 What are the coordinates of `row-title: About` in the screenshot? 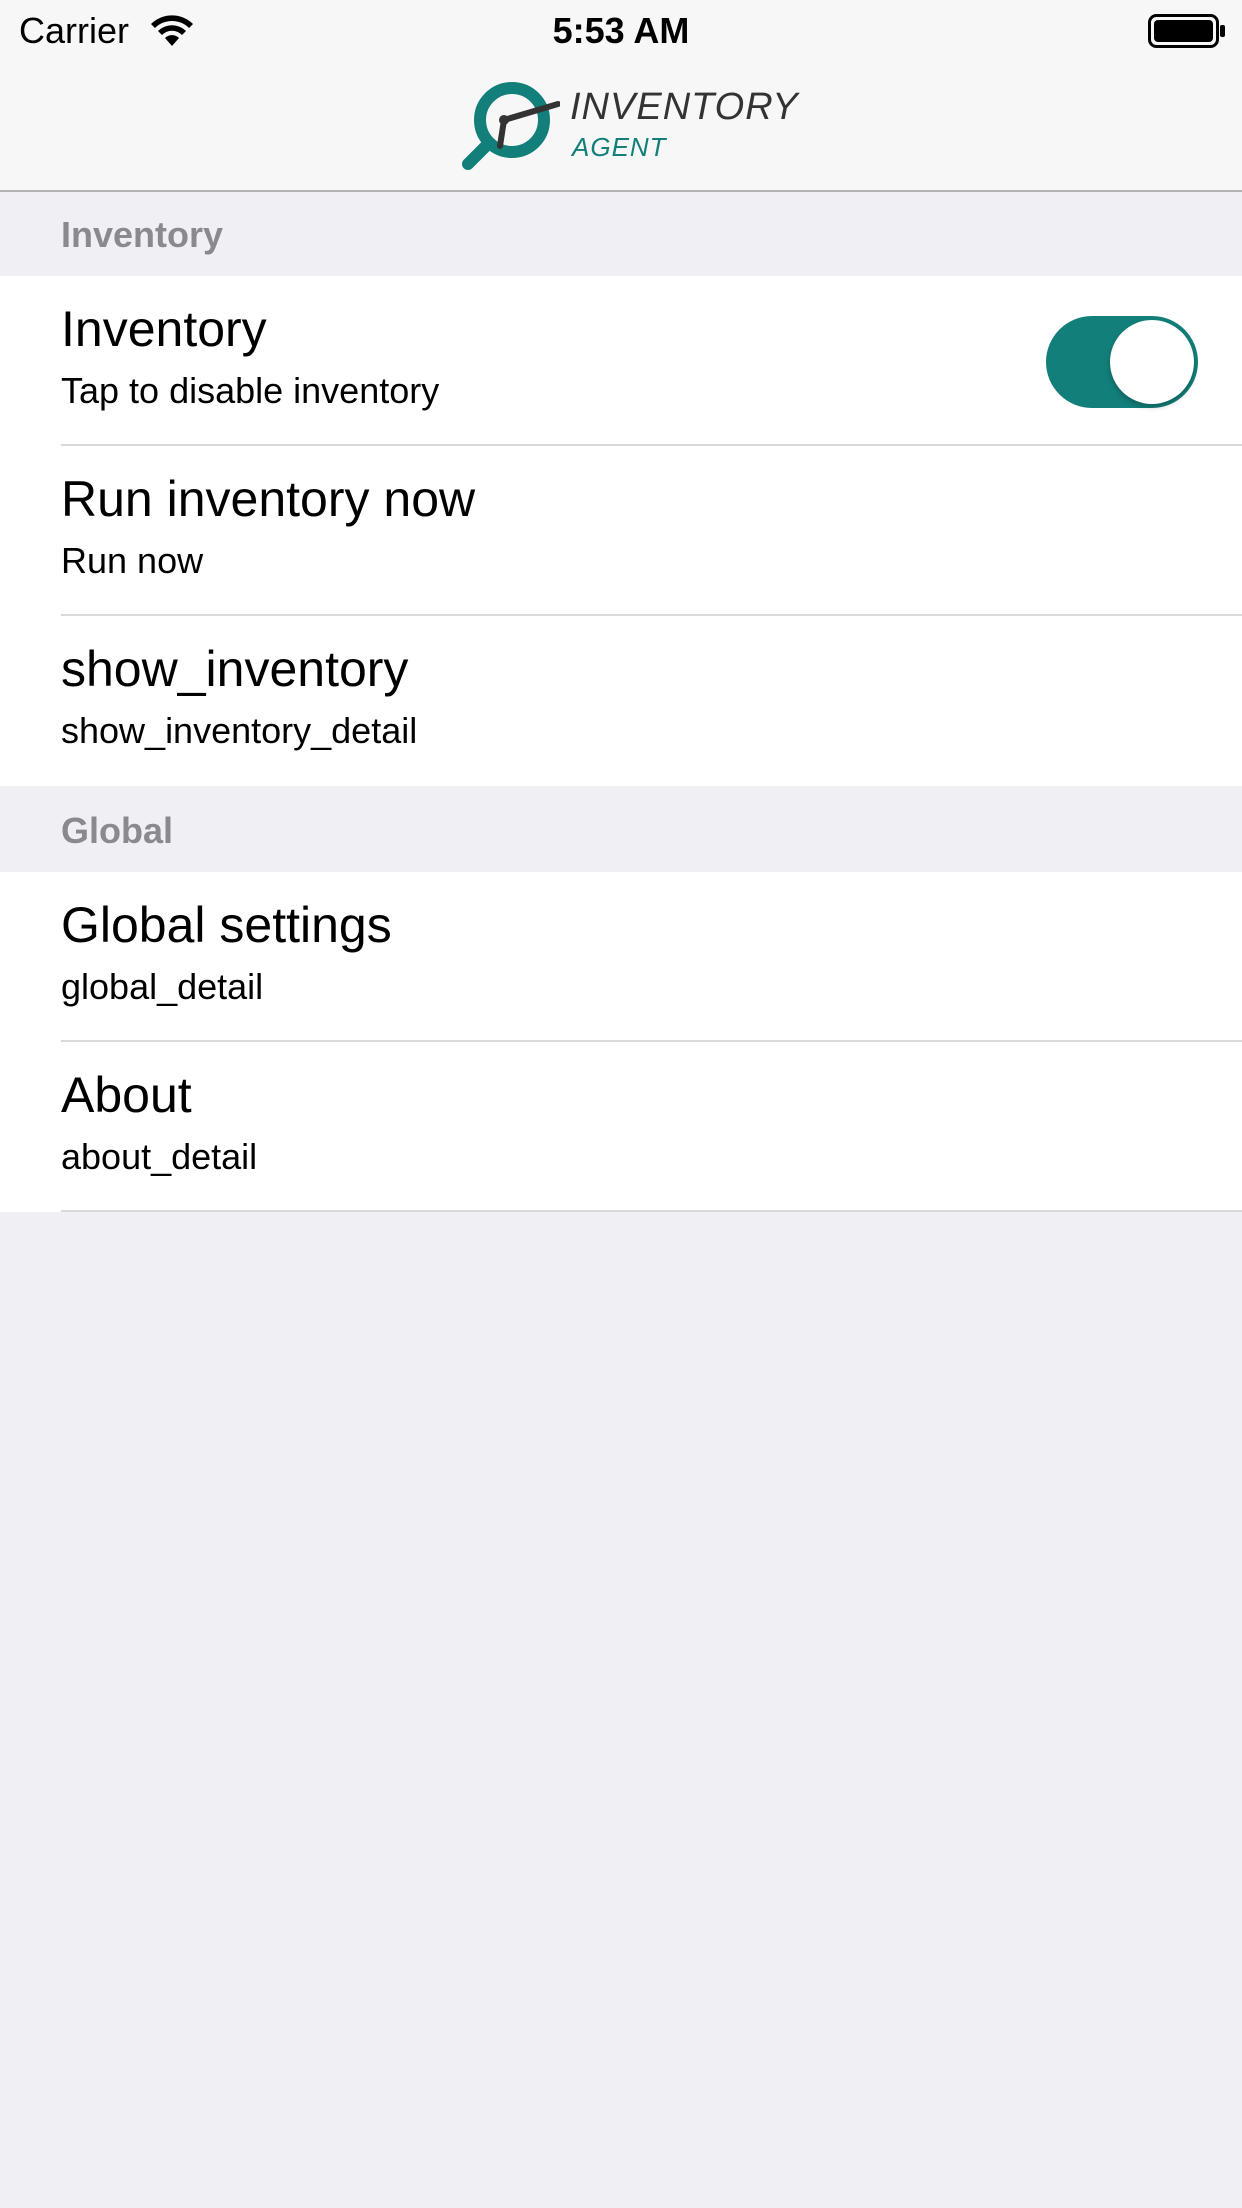 It's located at (126, 1095).